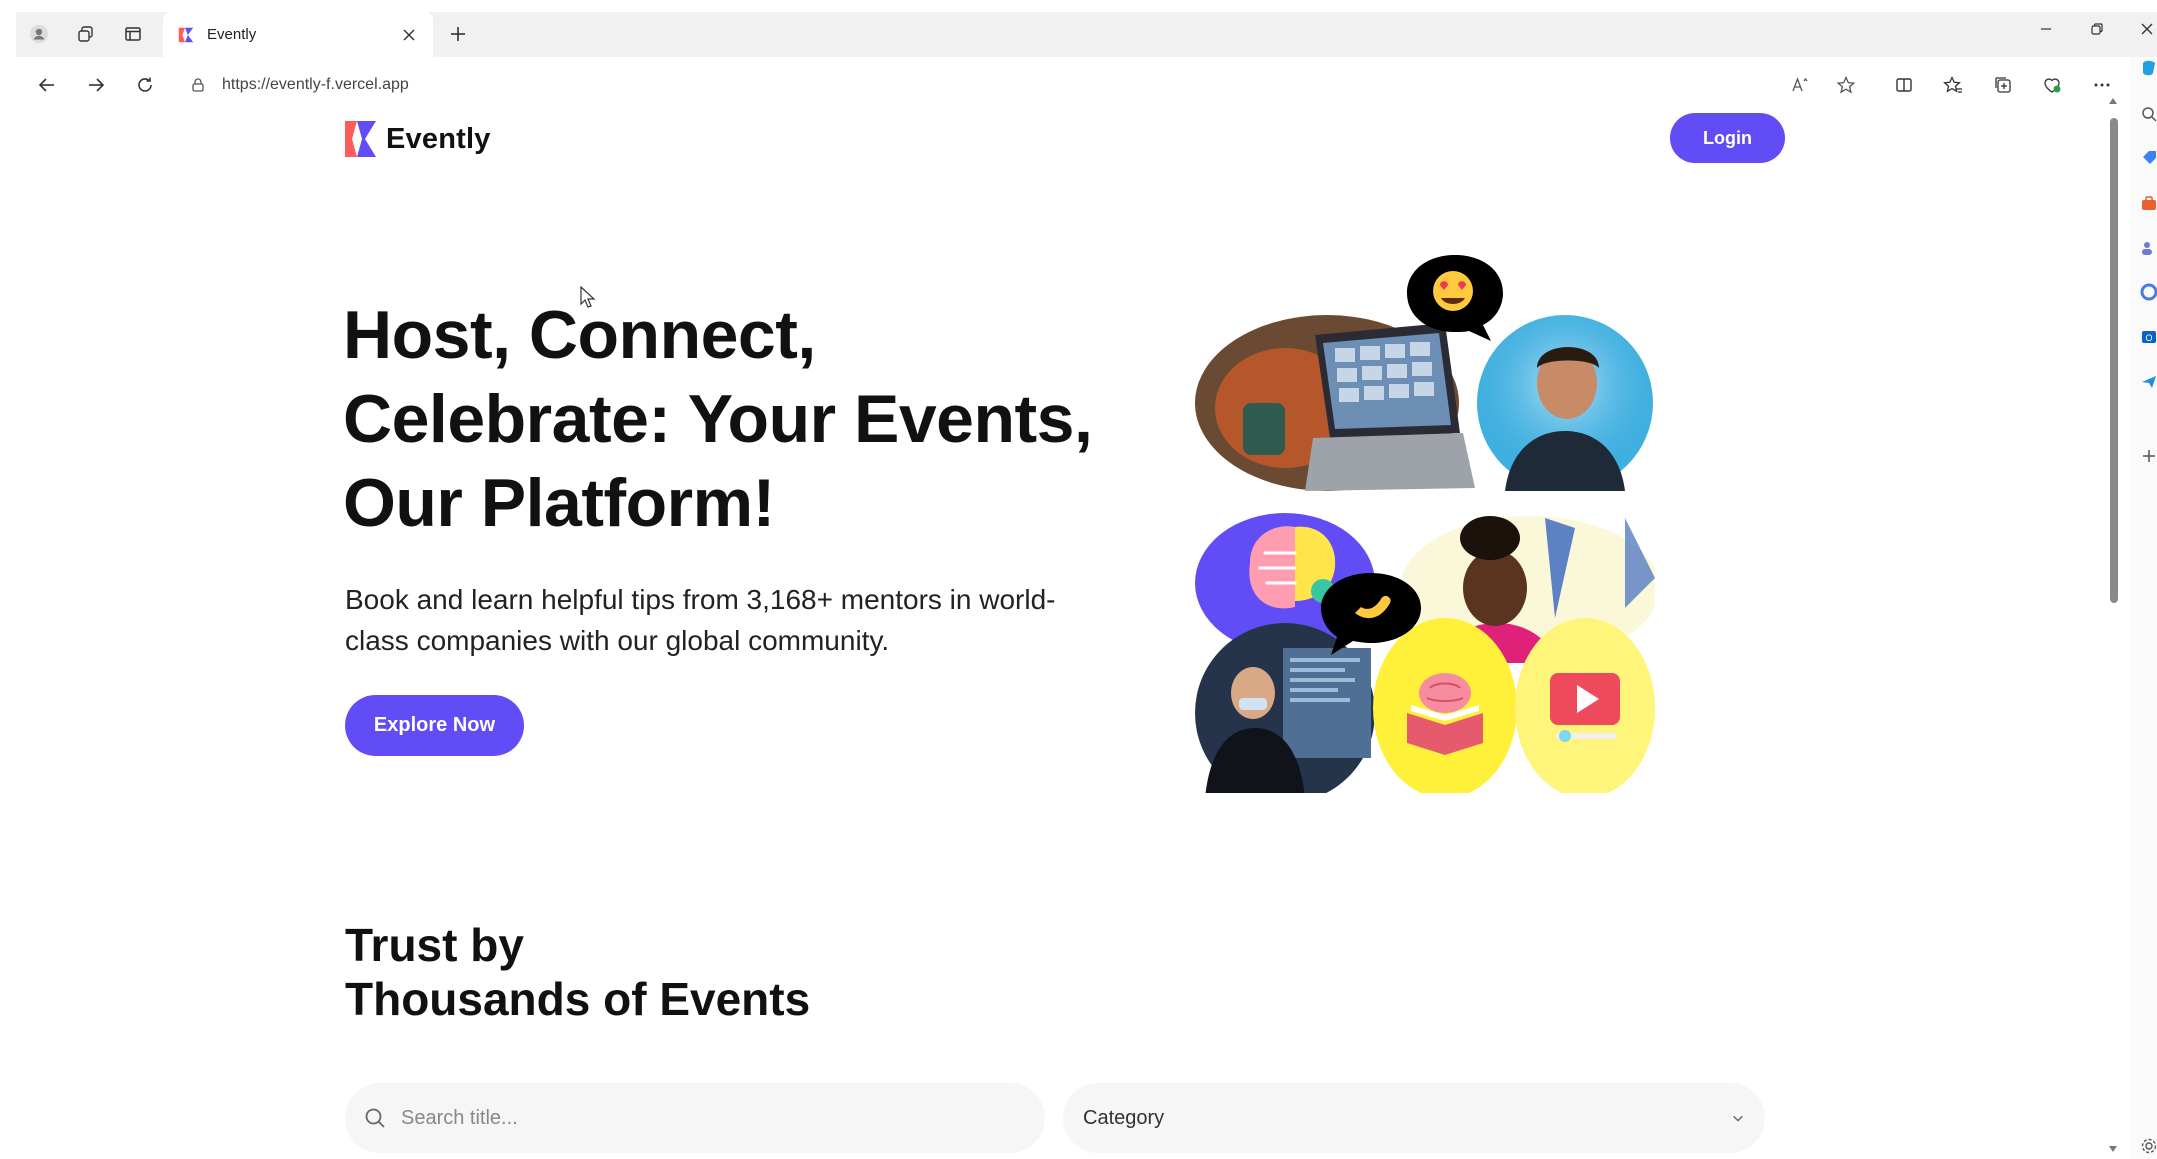 Image resolution: width=2157 pixels, height=1159 pixels. What do you see at coordinates (577, 972) in the screenshot?
I see `events-section-title: Trust by Thousands of Events` at bounding box center [577, 972].